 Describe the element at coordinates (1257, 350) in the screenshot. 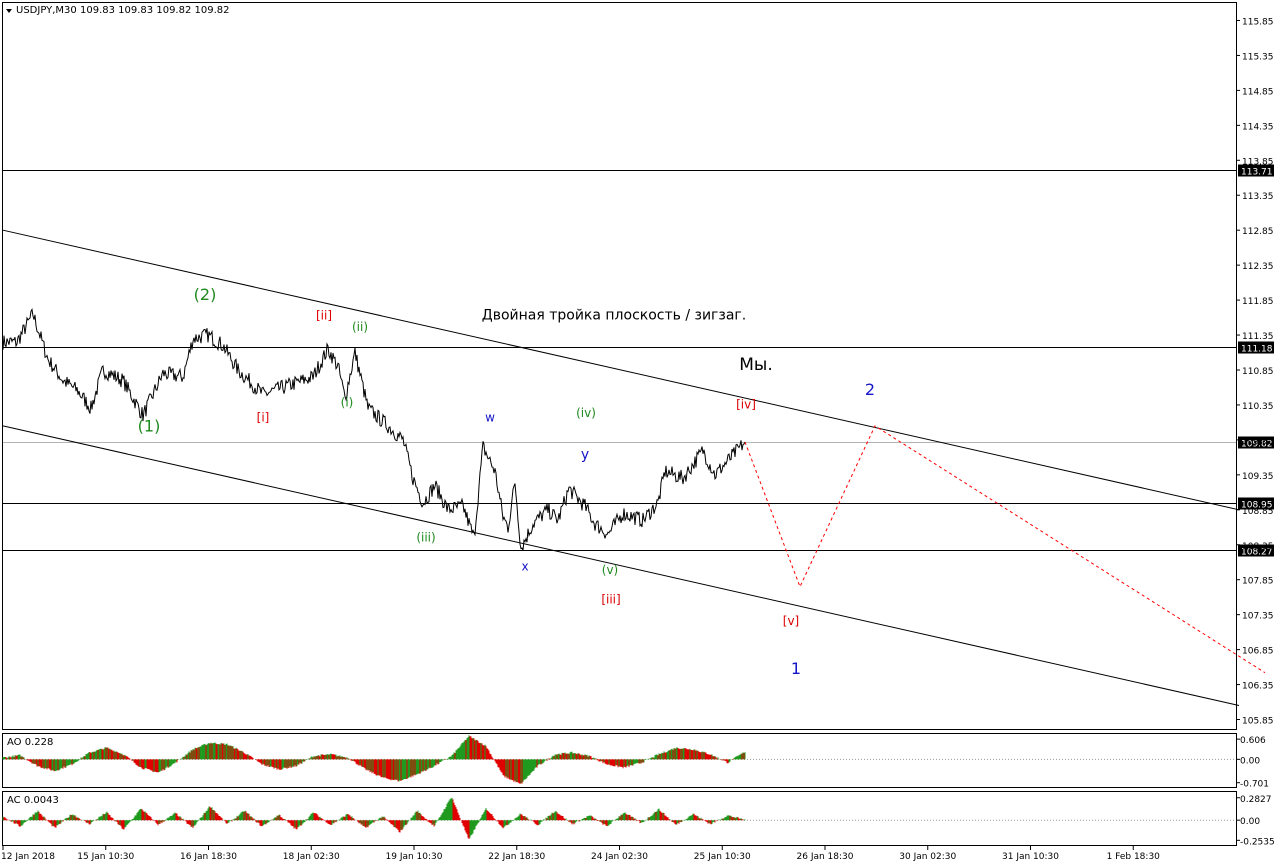

I see `level-label: 111.18` at that location.